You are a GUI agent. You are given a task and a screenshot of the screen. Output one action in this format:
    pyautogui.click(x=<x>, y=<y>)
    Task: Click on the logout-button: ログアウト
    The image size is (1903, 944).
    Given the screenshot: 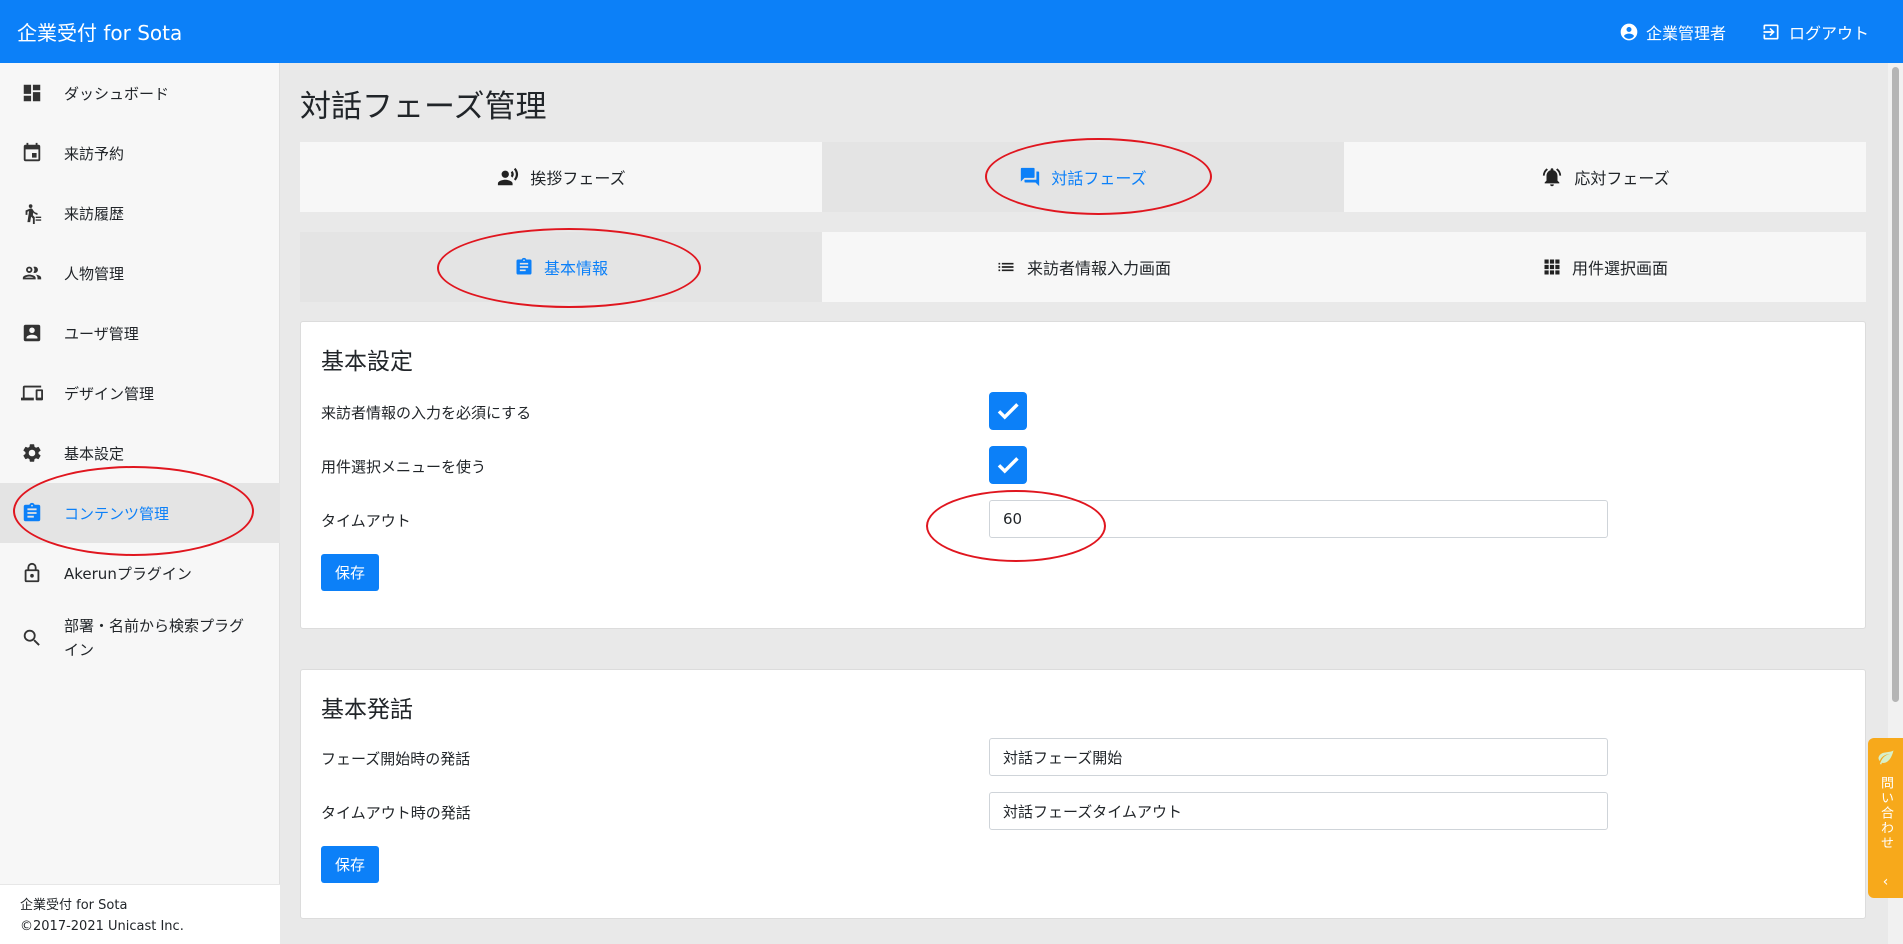 What is the action you would take?
    pyautogui.click(x=1814, y=32)
    